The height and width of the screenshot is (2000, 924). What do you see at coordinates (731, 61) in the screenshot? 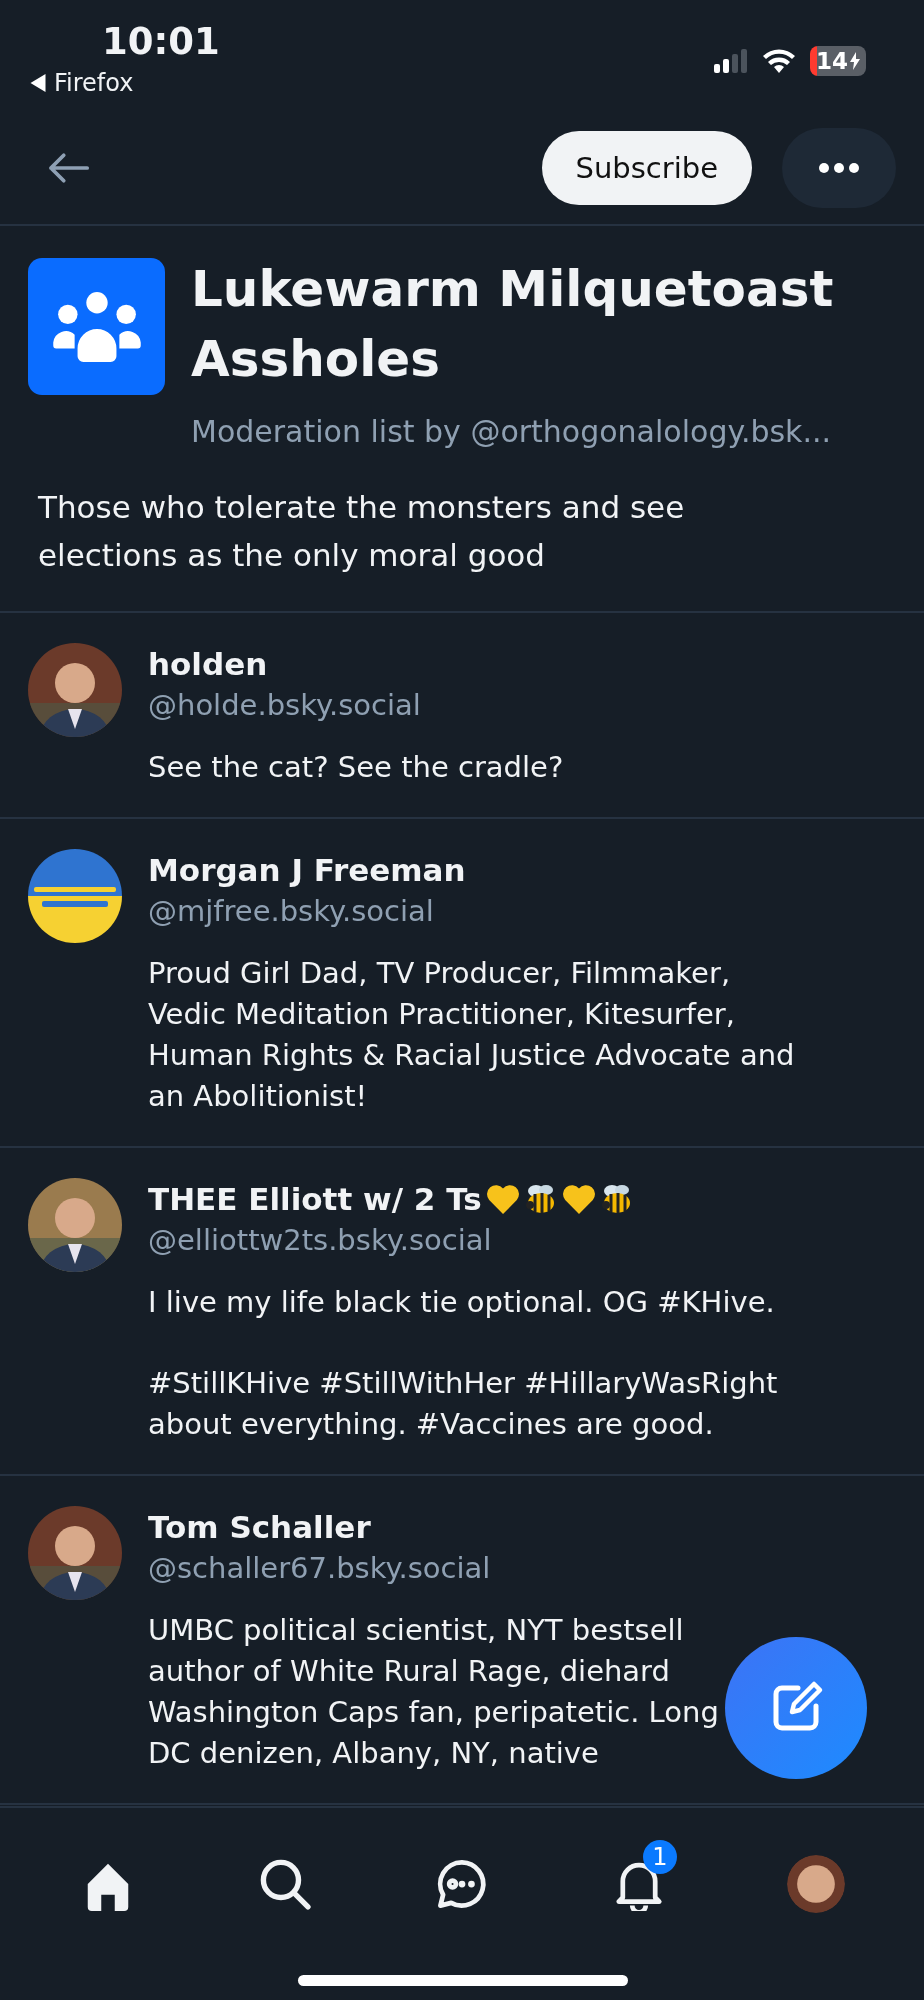
I see `signal-icon` at bounding box center [731, 61].